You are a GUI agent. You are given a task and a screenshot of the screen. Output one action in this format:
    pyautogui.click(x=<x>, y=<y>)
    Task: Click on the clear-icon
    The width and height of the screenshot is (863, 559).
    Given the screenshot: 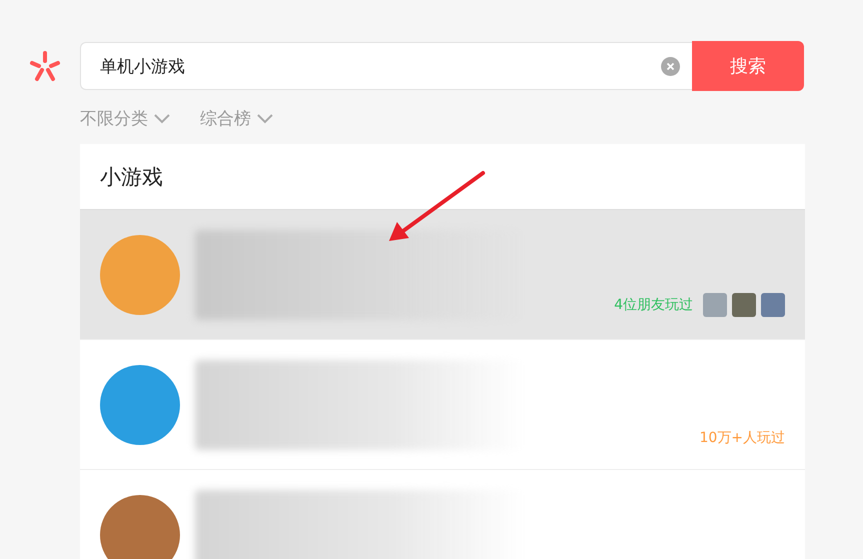 What is the action you would take?
    pyautogui.click(x=670, y=66)
    